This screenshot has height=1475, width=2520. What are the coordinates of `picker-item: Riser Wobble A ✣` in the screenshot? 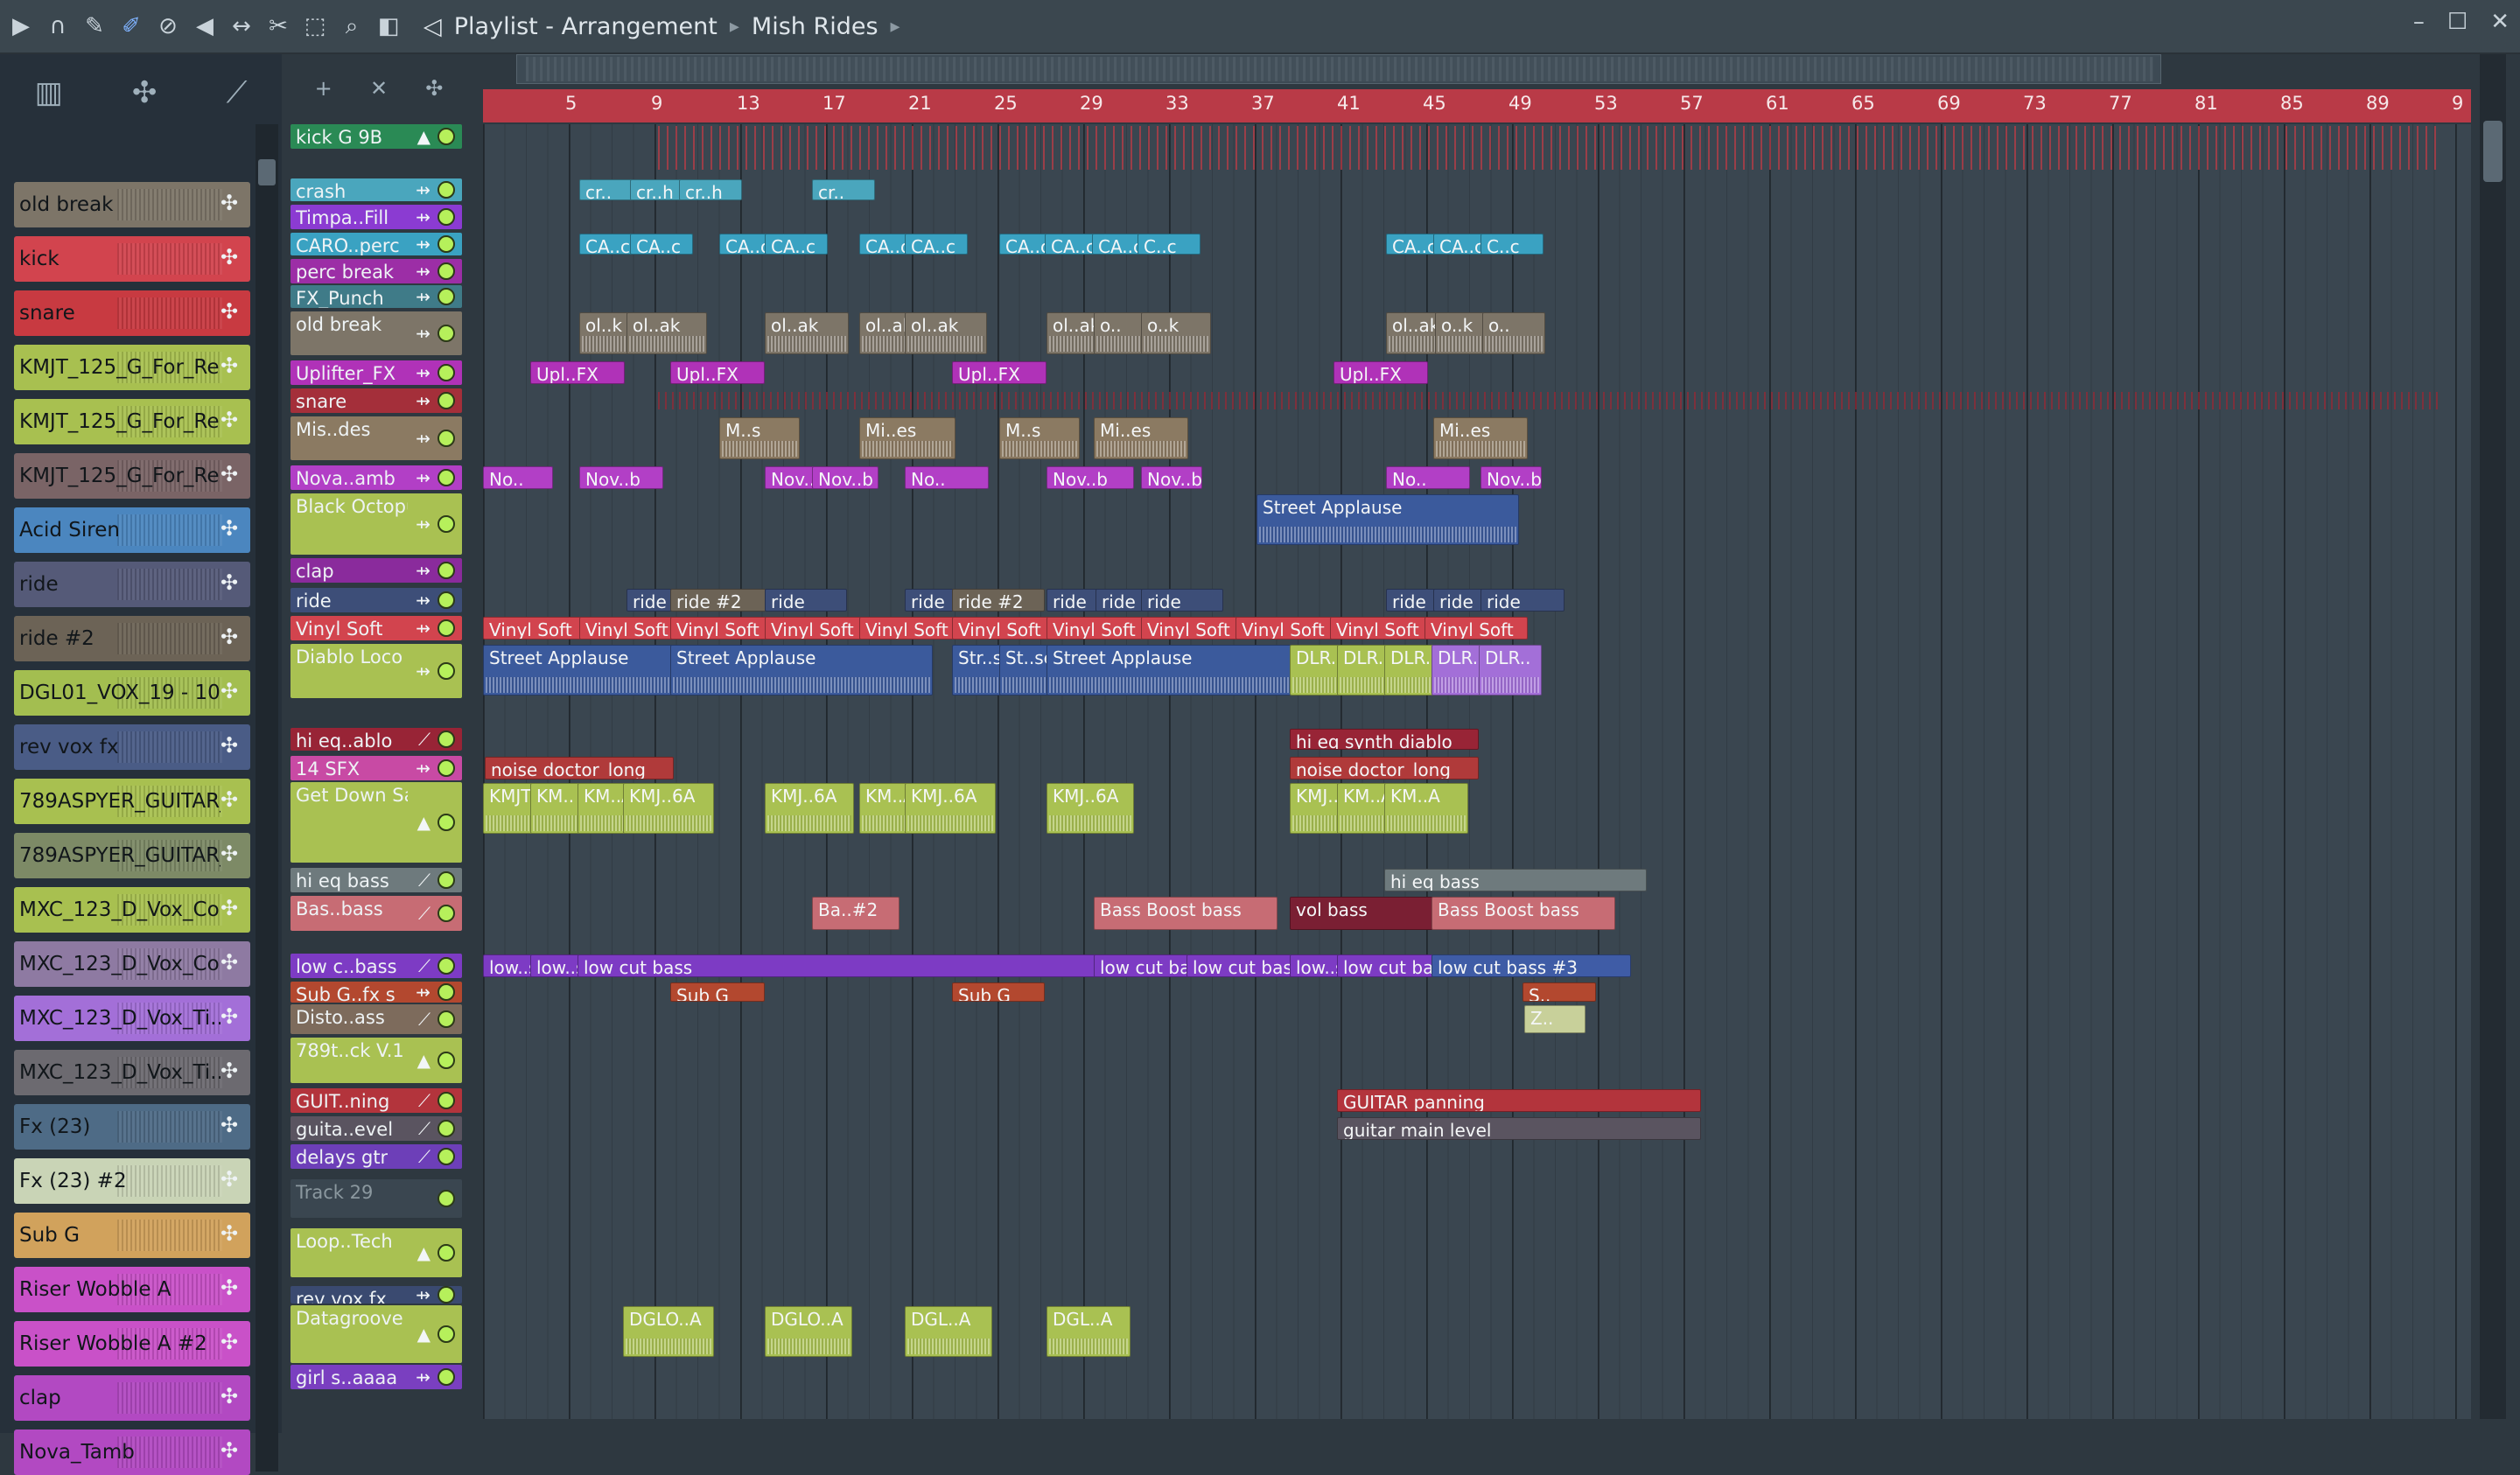 It's located at (132, 1289).